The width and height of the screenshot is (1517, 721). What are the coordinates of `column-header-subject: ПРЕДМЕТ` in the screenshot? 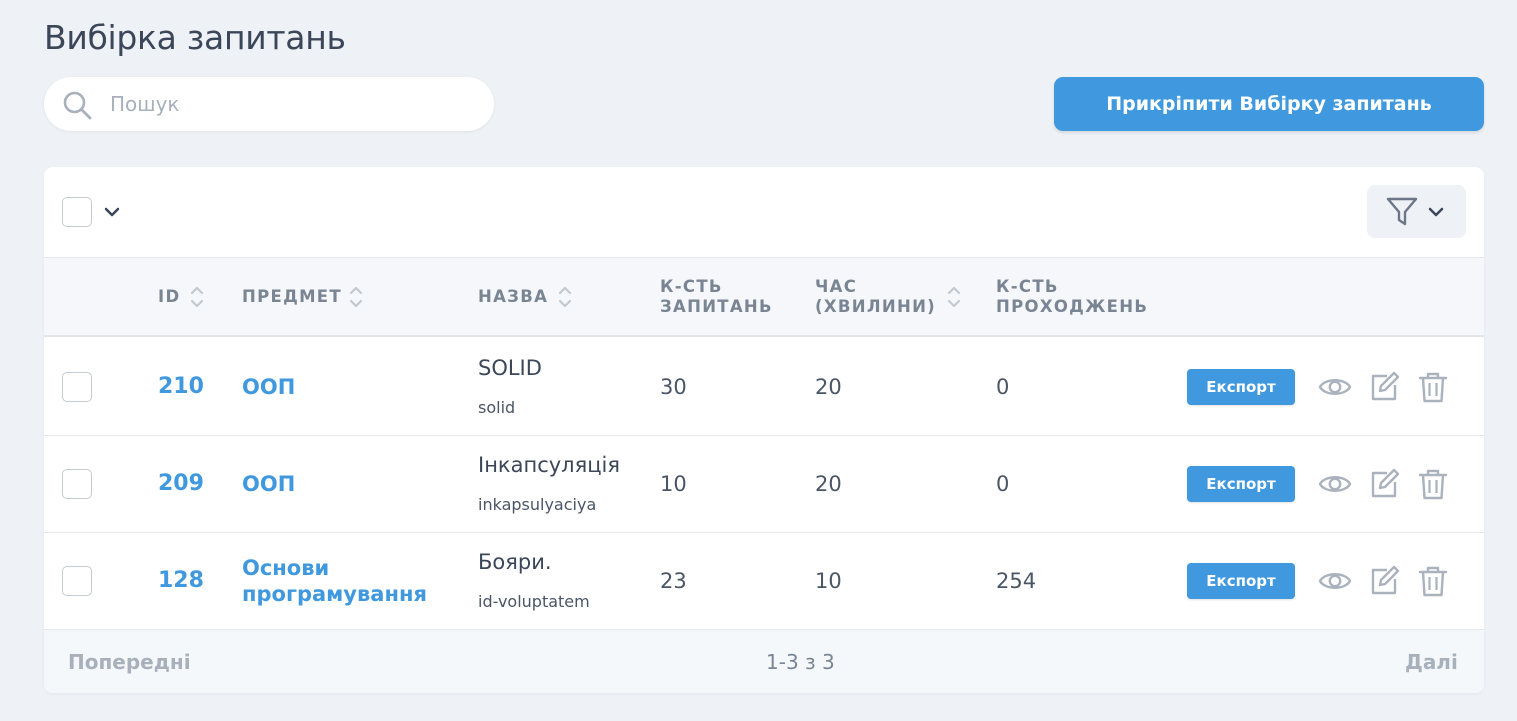 It's located at (292, 297).